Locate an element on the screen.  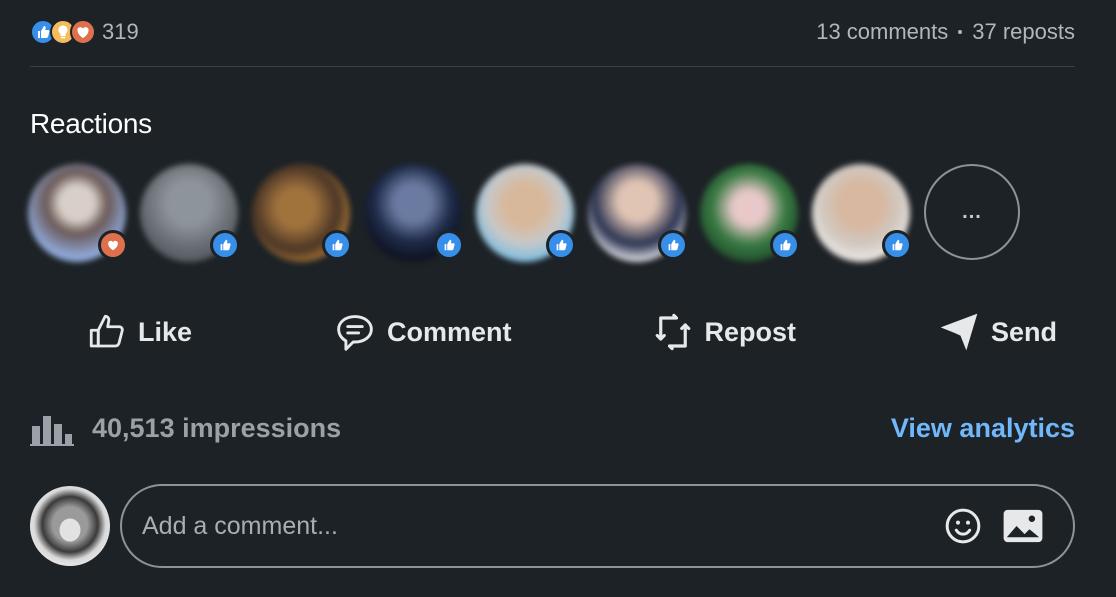
post-actions-bar: Like Comment Repost Send is located at coordinates (552, 332).